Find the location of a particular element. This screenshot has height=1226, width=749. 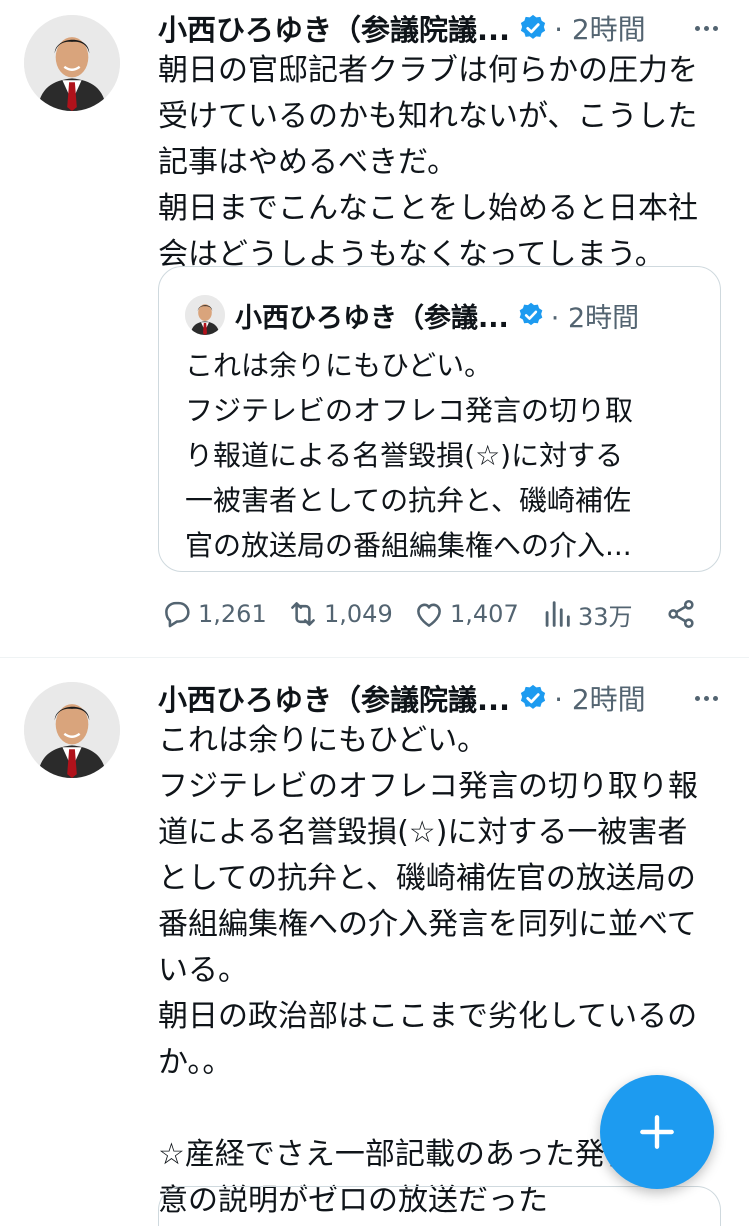

tweet-text-line: 番組編集権への介入発言を同列に並べて is located at coordinates (427, 924).